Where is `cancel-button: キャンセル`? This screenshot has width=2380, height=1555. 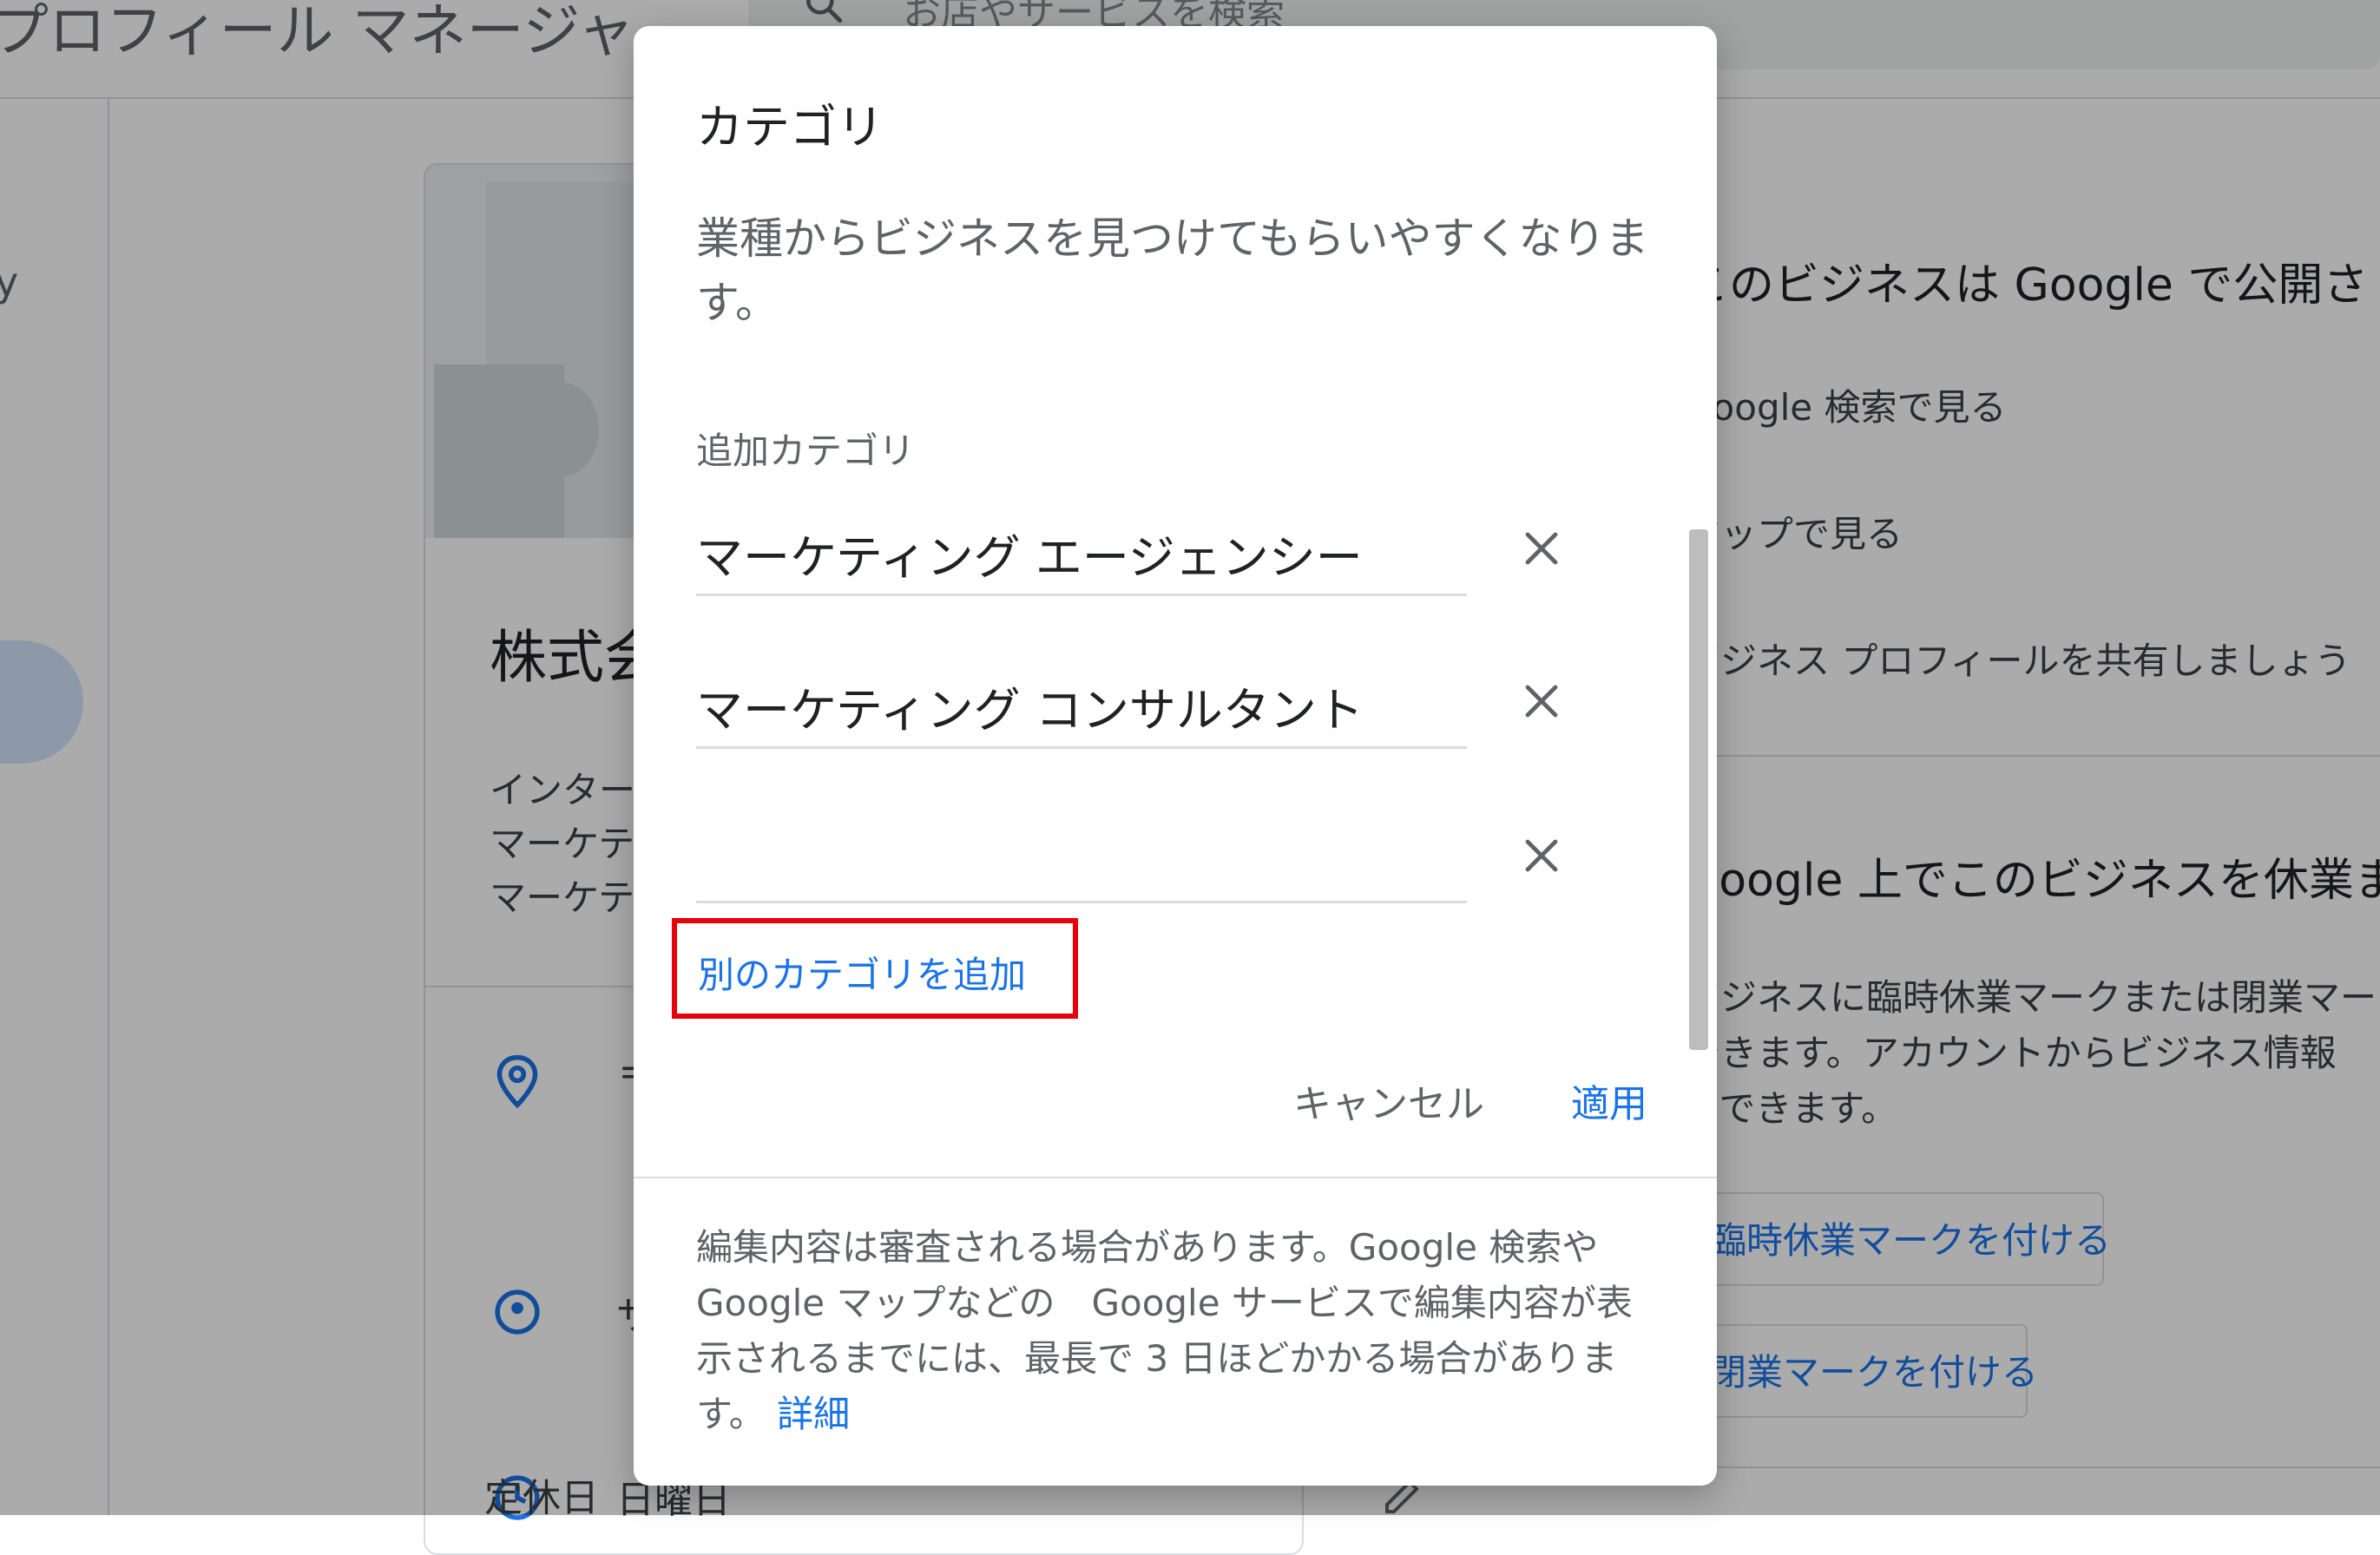
cancel-button: キャンセル is located at coordinates (1388, 1100).